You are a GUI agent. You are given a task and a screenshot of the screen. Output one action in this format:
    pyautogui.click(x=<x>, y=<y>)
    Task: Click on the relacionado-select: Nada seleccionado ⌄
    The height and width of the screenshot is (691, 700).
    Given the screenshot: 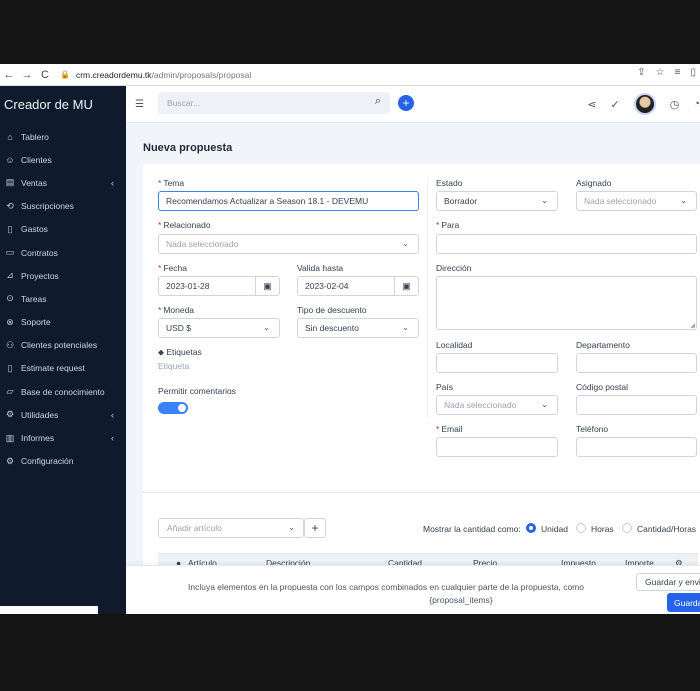 What is the action you would take?
    pyautogui.click(x=288, y=244)
    